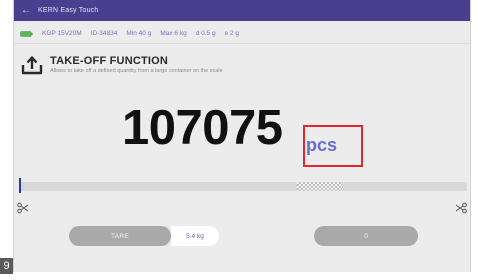 This screenshot has height=280, width=478. What do you see at coordinates (32, 65) in the screenshot?
I see `upload-icon` at bounding box center [32, 65].